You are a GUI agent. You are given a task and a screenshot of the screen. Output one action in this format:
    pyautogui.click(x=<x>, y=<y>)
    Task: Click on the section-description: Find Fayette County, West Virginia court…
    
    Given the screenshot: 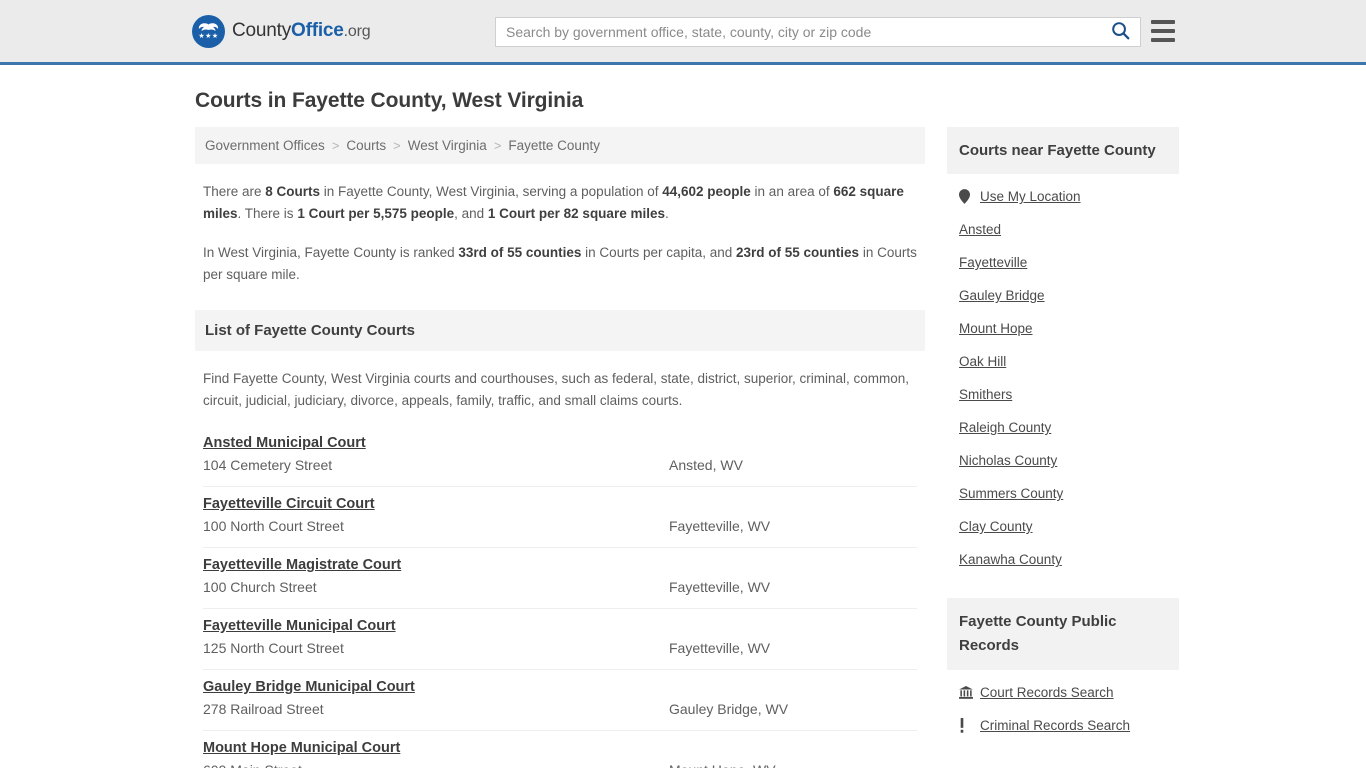 What is the action you would take?
    pyautogui.click(x=556, y=389)
    